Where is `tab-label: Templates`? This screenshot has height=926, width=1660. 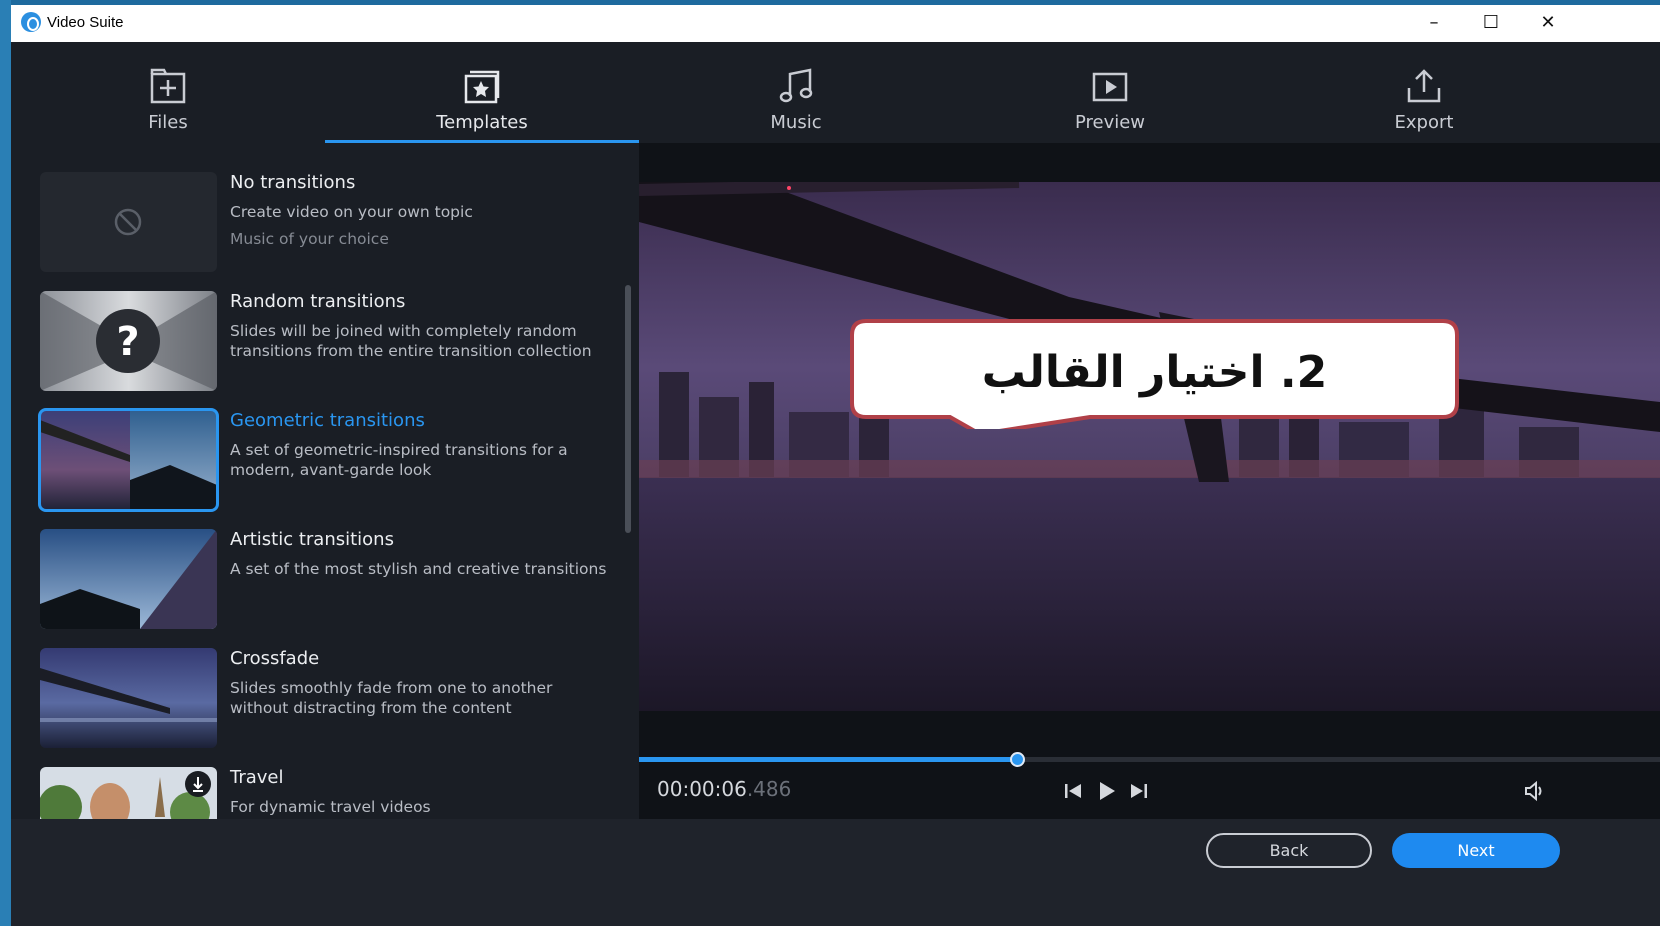 tab-label: Templates is located at coordinates (482, 122).